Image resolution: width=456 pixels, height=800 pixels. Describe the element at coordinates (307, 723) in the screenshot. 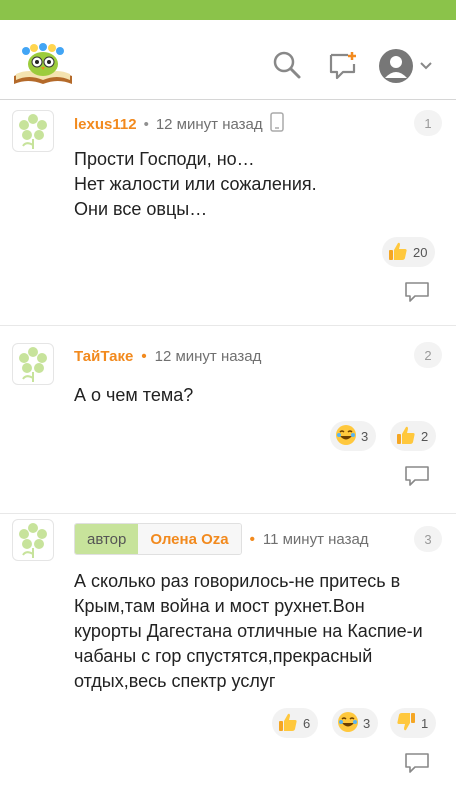

I see `reaction-count: 6` at that location.